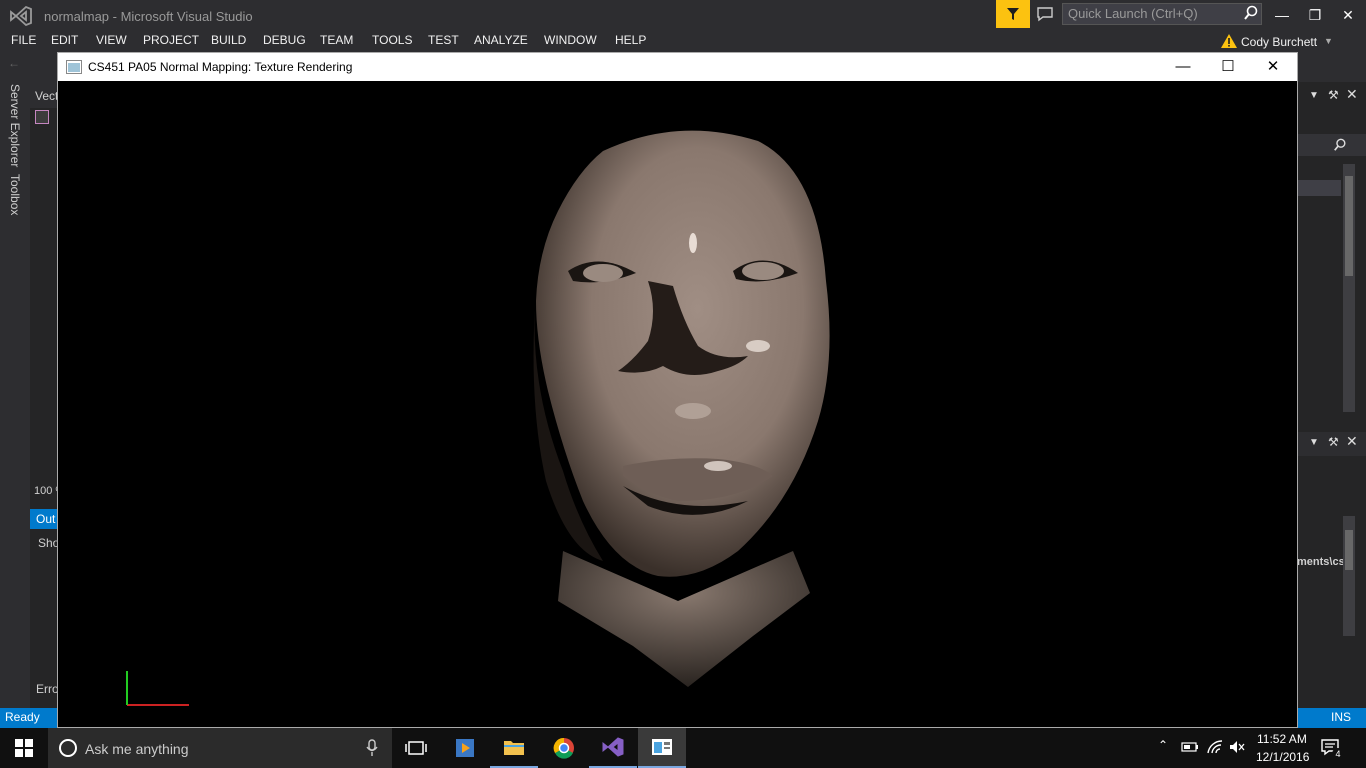  Describe the element at coordinates (1328, 41) in the screenshot. I see `chevron-down-icon: ▼` at that location.